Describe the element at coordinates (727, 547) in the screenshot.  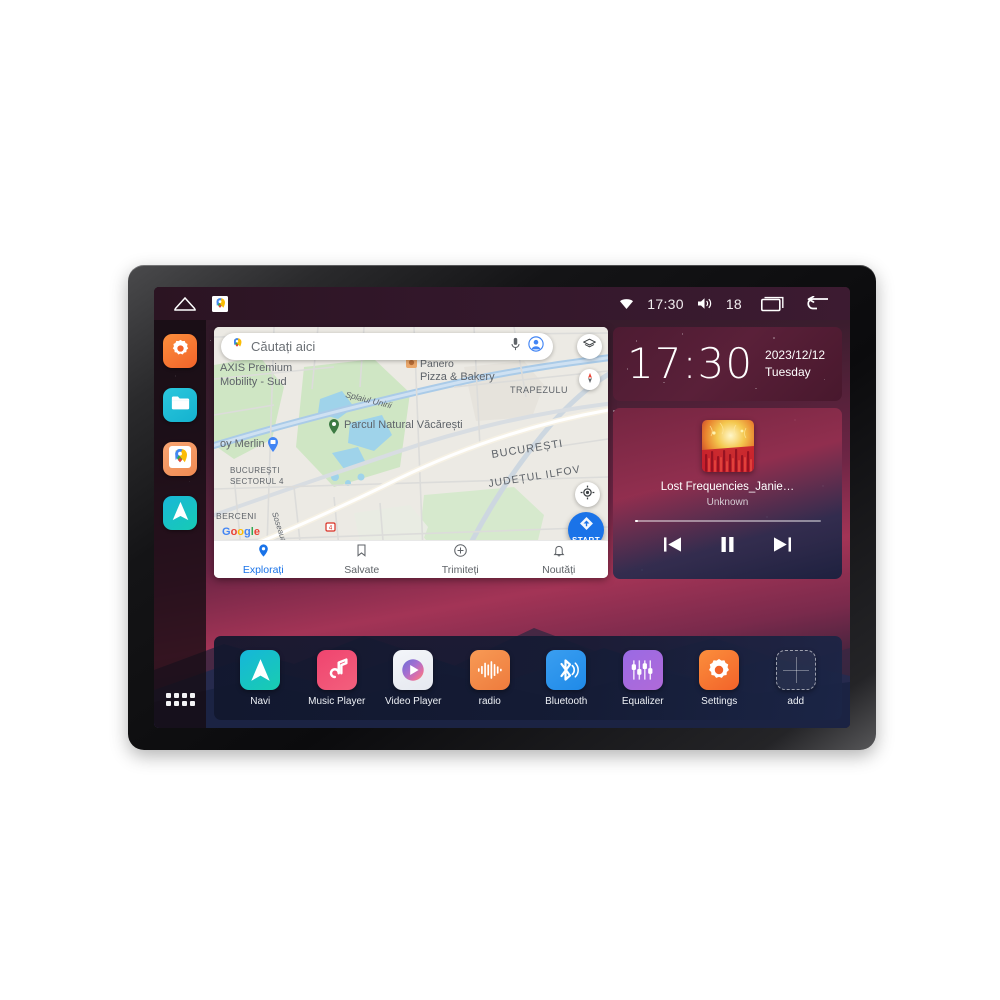
I see `pause-icon` at that location.